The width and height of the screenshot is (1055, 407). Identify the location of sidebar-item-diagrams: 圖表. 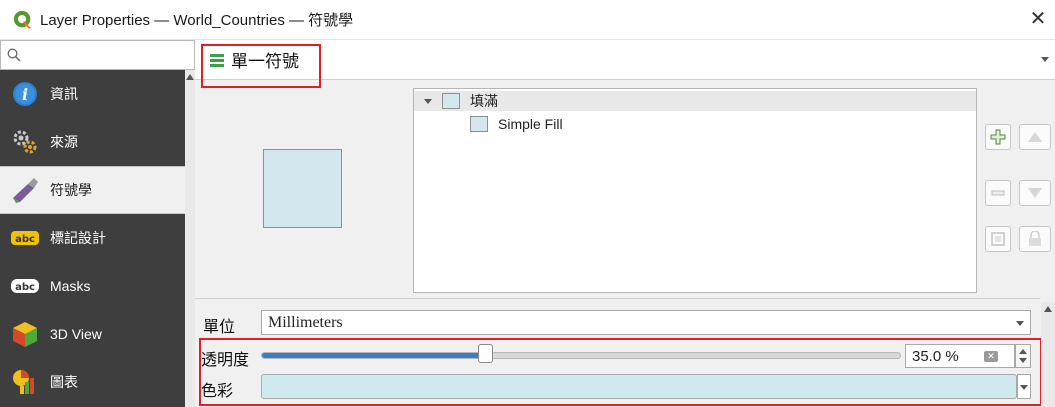
(92, 382).